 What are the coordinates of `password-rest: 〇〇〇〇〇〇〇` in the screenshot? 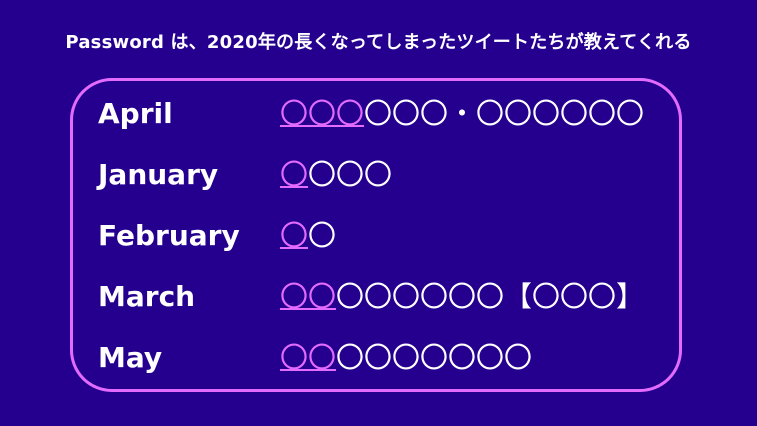 It's located at (434, 357).